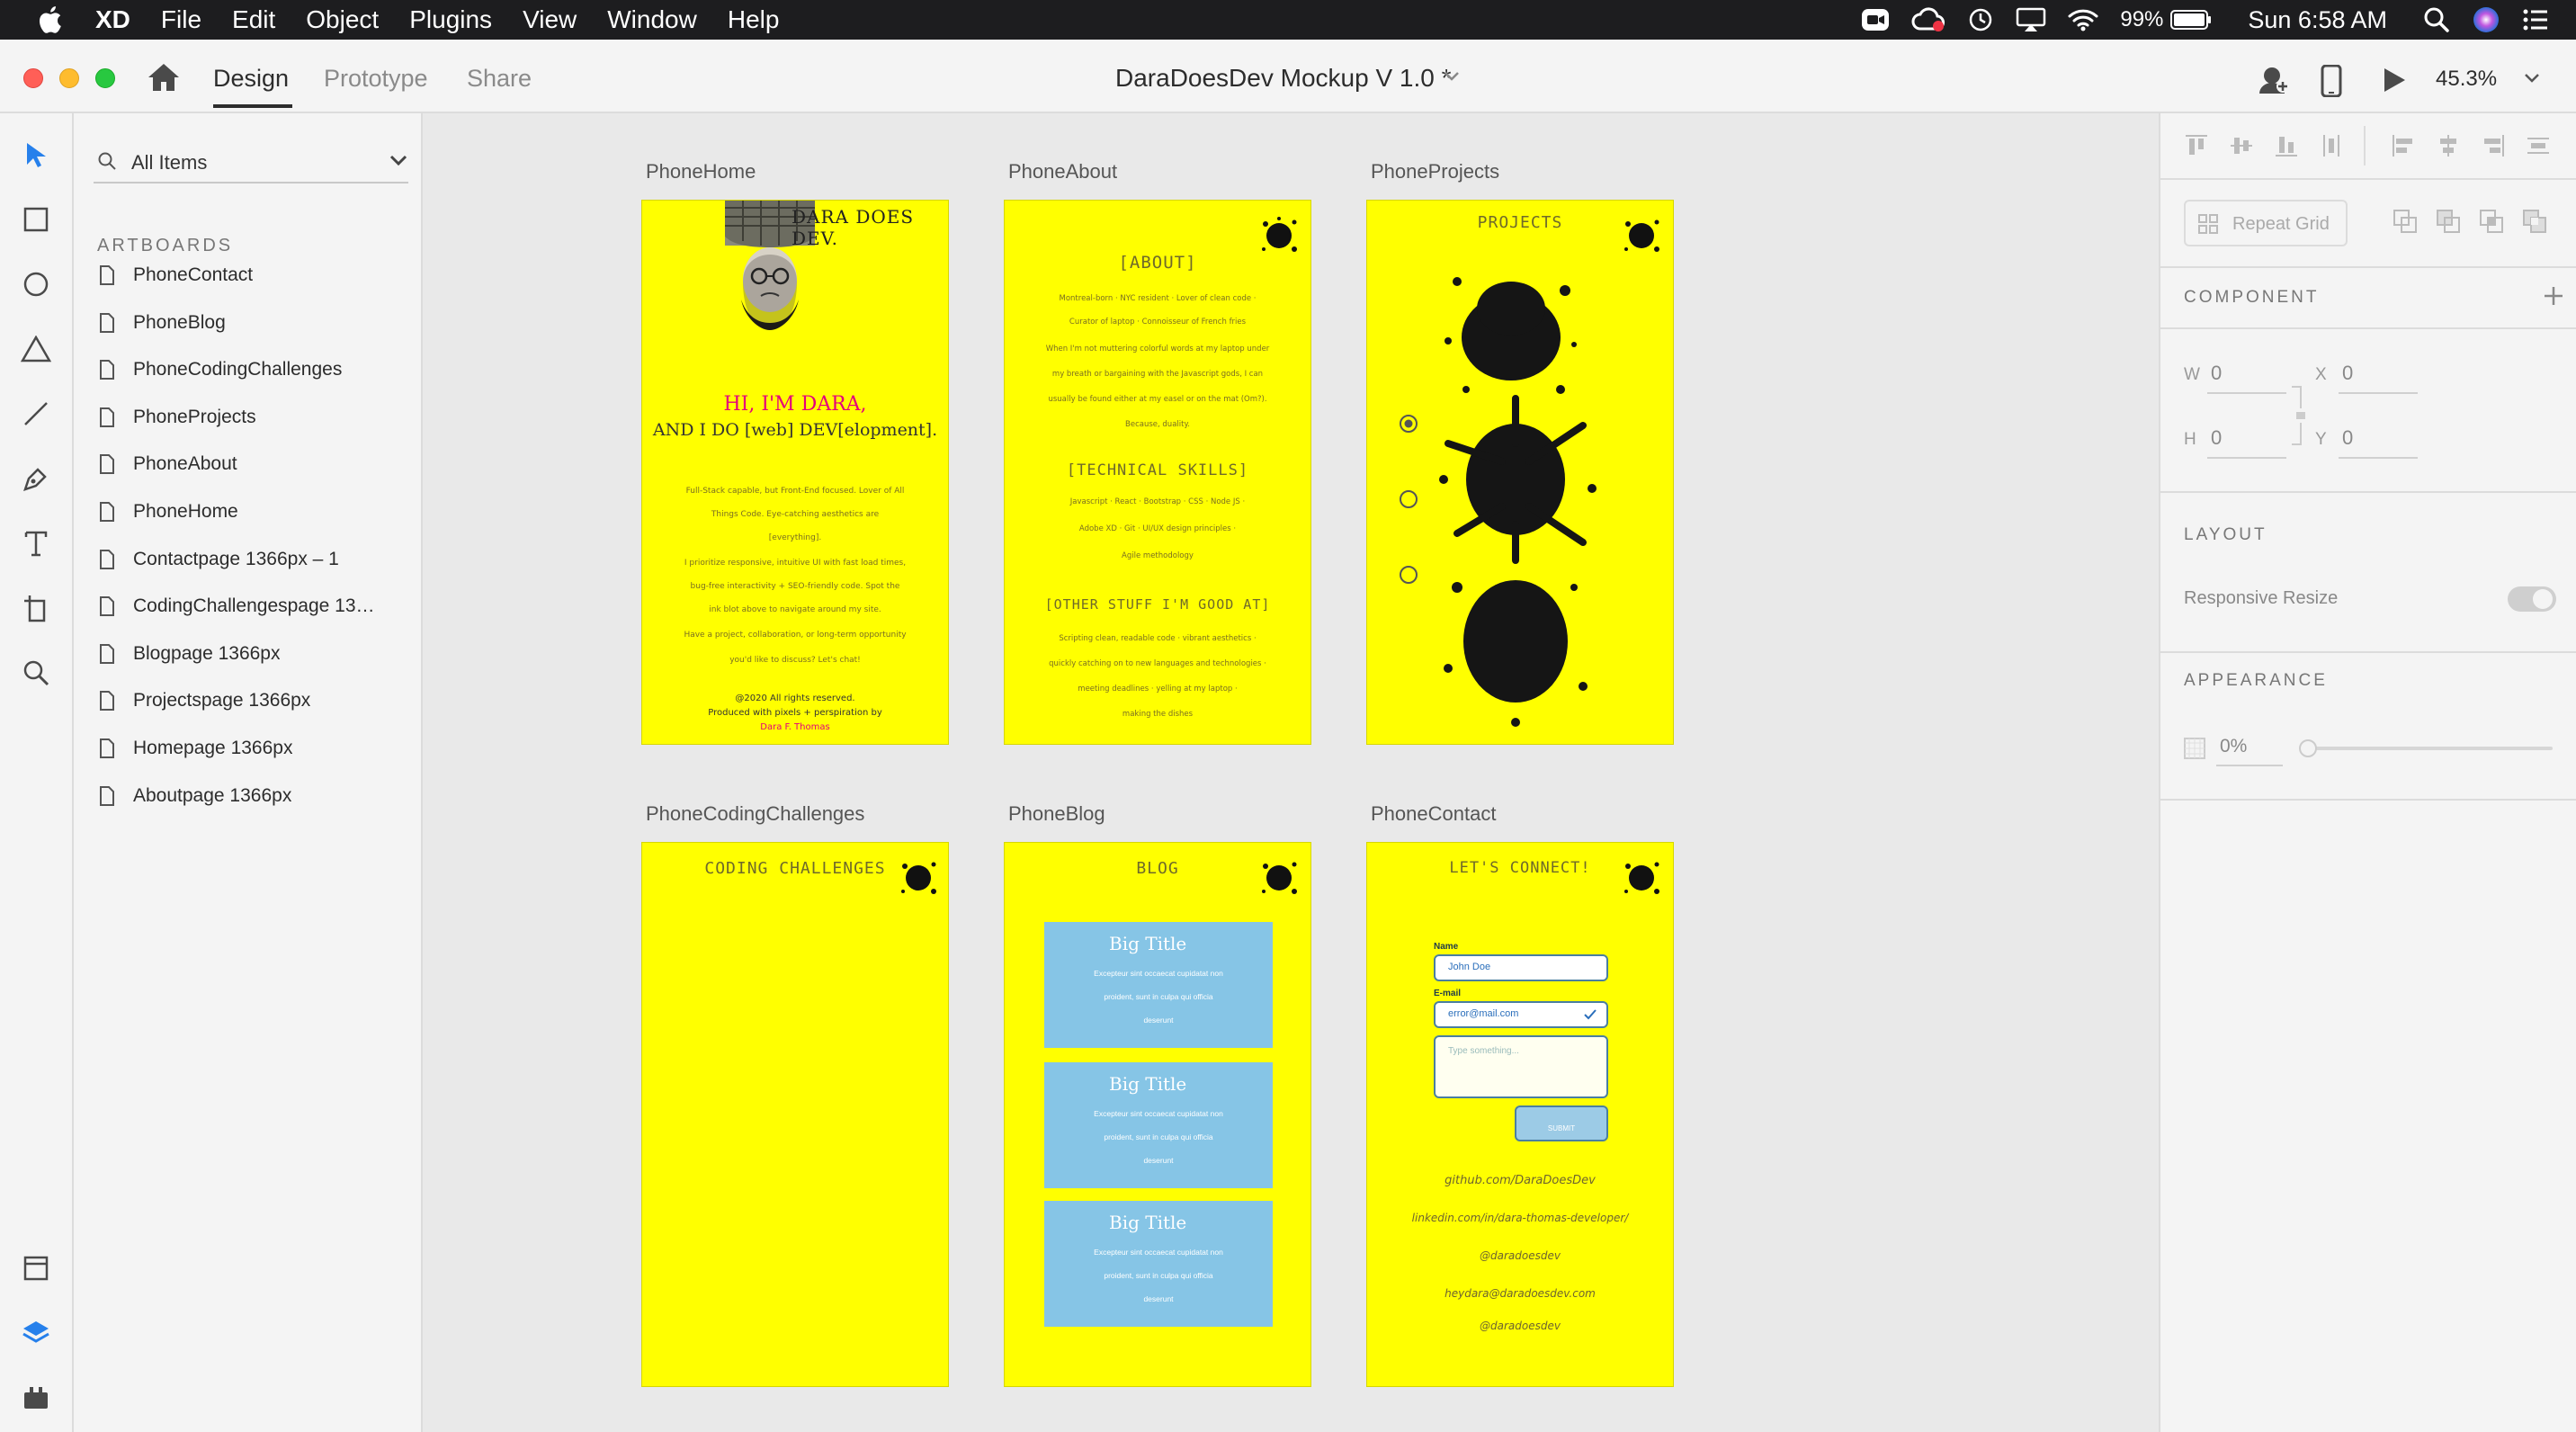 The width and height of the screenshot is (2576, 1432). What do you see at coordinates (105, 78) in the screenshot?
I see `window-zoom-button` at bounding box center [105, 78].